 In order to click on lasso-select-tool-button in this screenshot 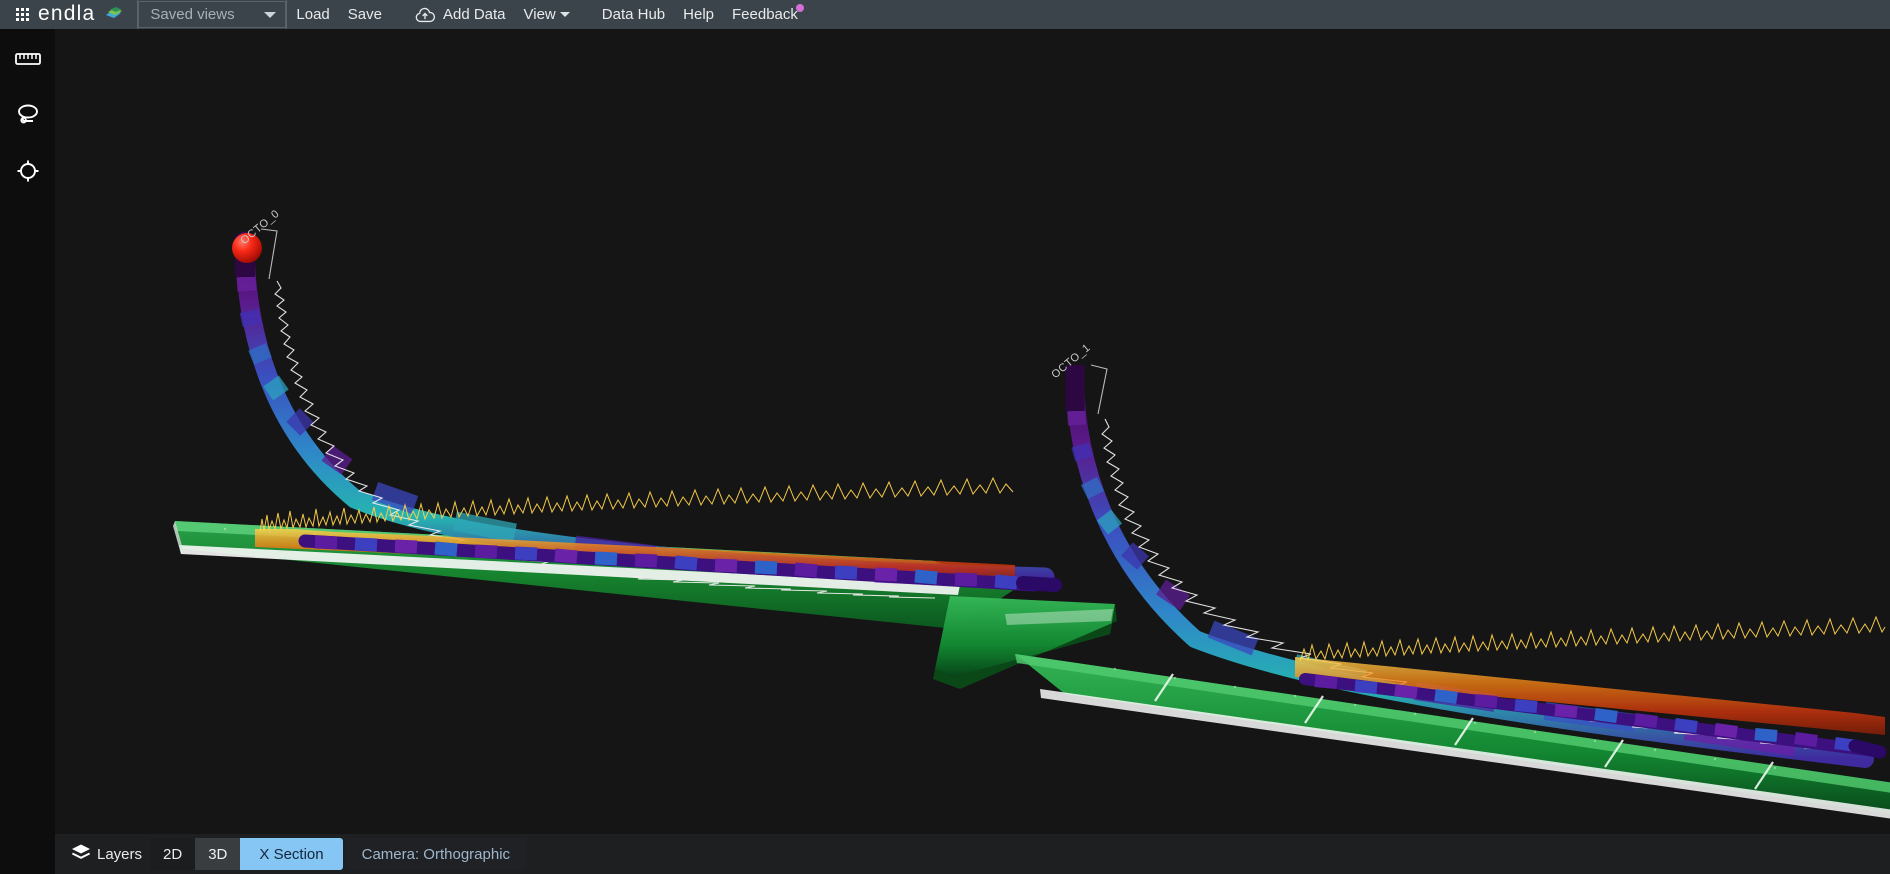, I will do `click(28, 115)`.